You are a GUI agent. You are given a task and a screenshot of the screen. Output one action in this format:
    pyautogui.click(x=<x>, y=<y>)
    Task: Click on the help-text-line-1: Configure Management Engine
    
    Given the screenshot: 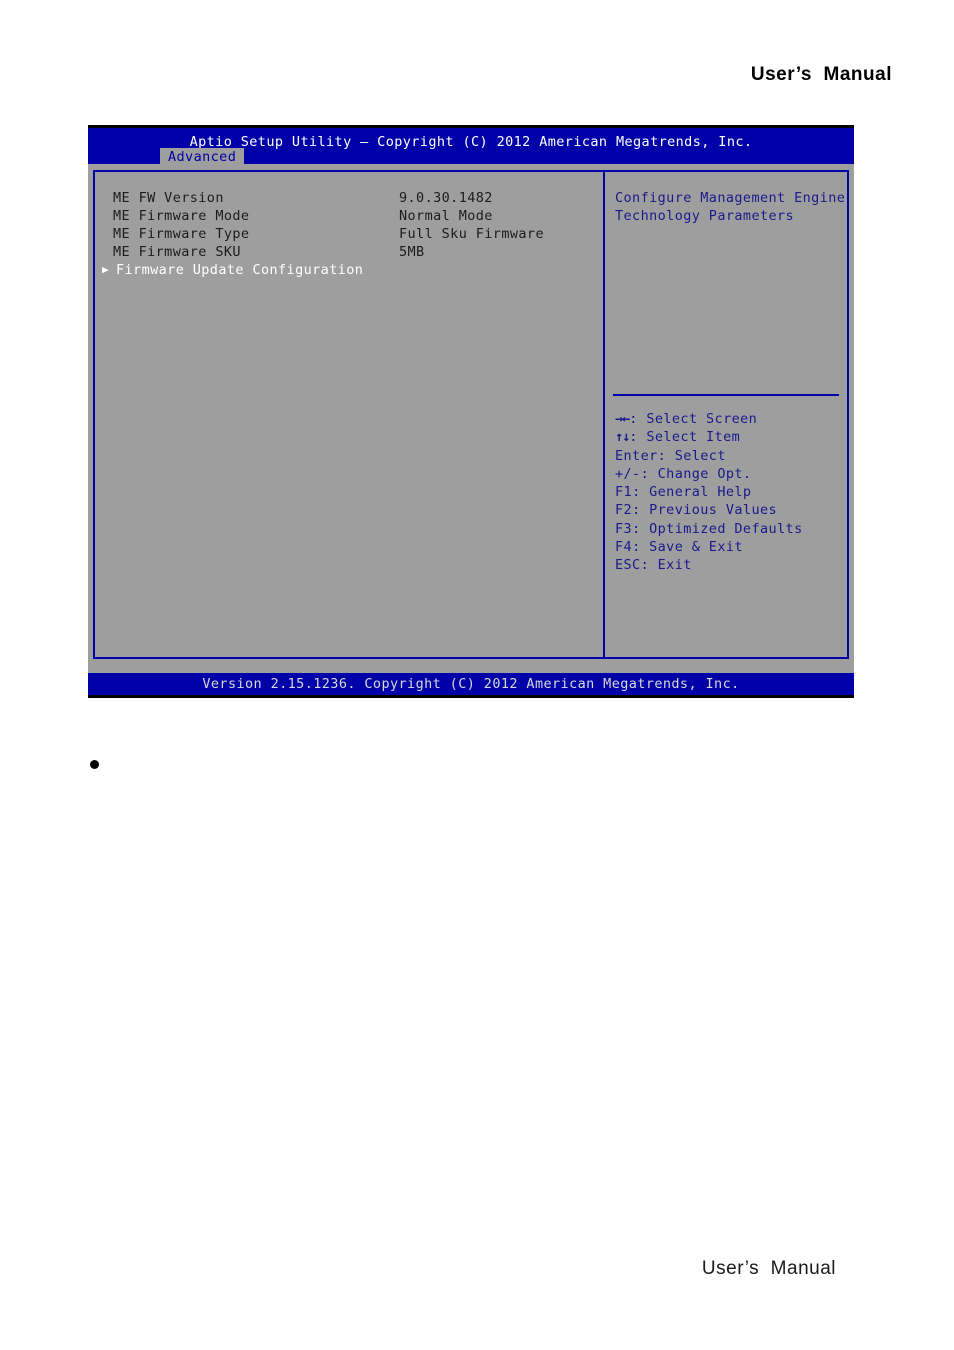 What is the action you would take?
    pyautogui.click(x=730, y=198)
    